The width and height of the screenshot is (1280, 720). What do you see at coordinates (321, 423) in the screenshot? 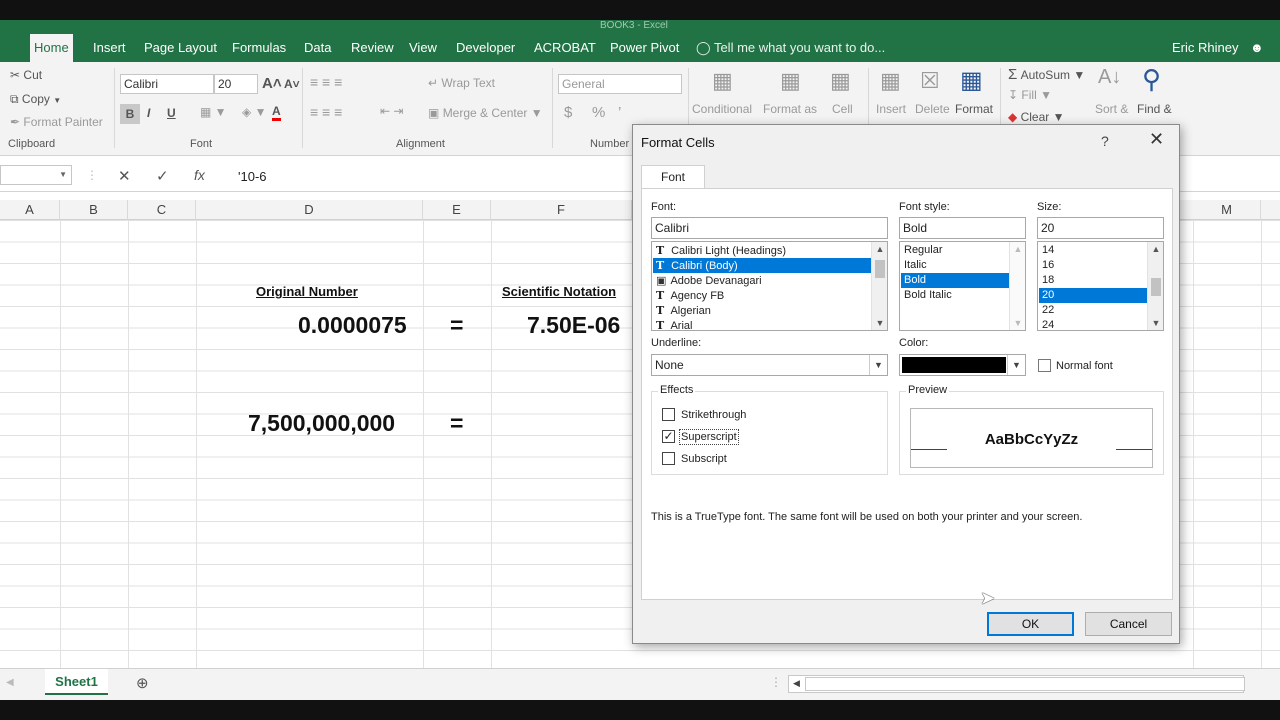
I see `cell-d-large-number: 7,500,000,000` at bounding box center [321, 423].